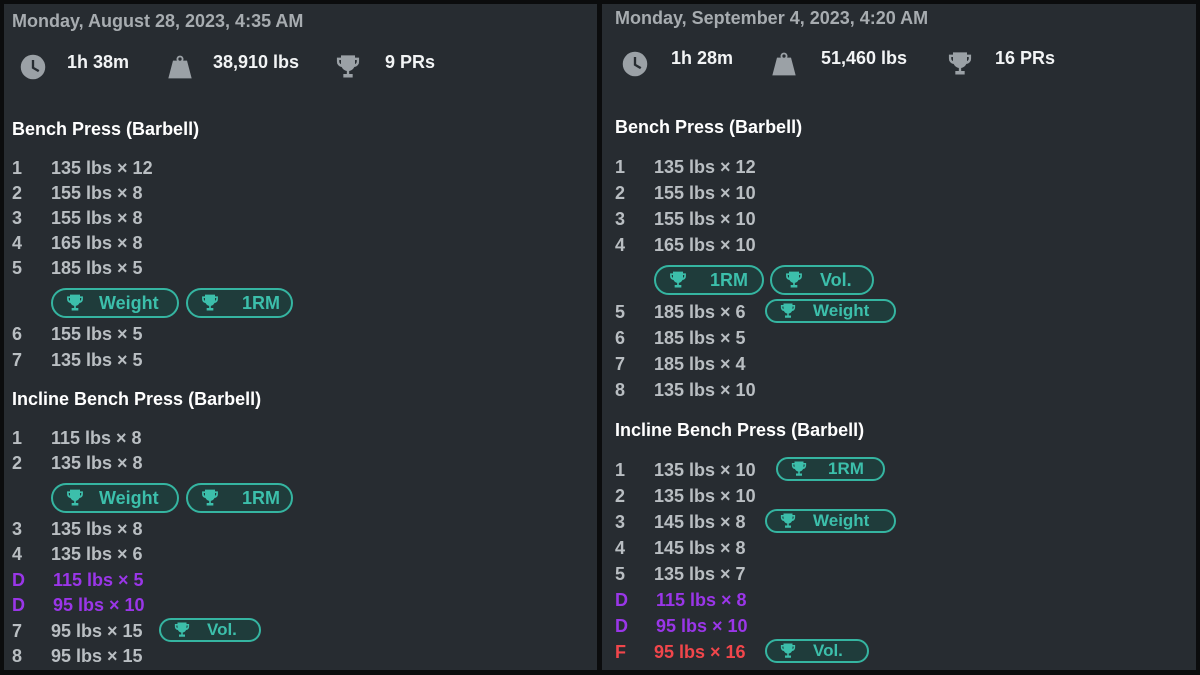 The width and height of the screenshot is (1200, 675). What do you see at coordinates (1025, 58) in the screenshot?
I see `prs-value: 16 PRs` at bounding box center [1025, 58].